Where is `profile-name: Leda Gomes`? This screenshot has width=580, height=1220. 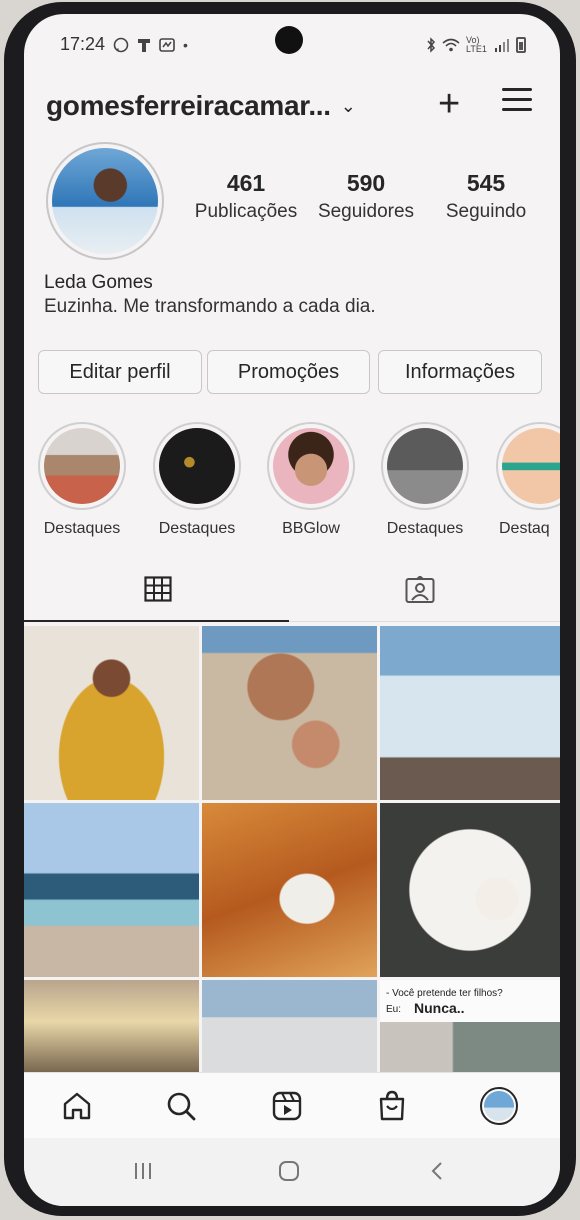 profile-name: Leda Gomes is located at coordinates (98, 282).